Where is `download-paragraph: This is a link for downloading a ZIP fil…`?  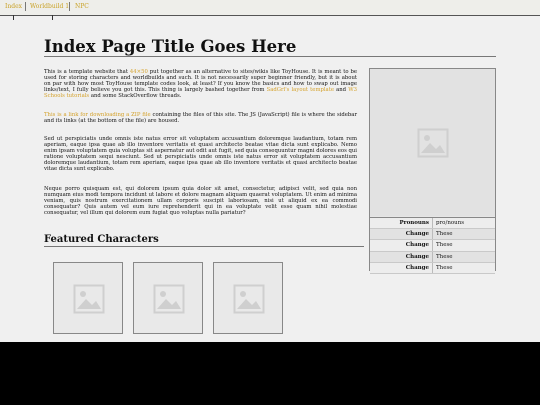
download-paragraph: This is a link for downloading a ZIP fil… is located at coordinates (200, 118).